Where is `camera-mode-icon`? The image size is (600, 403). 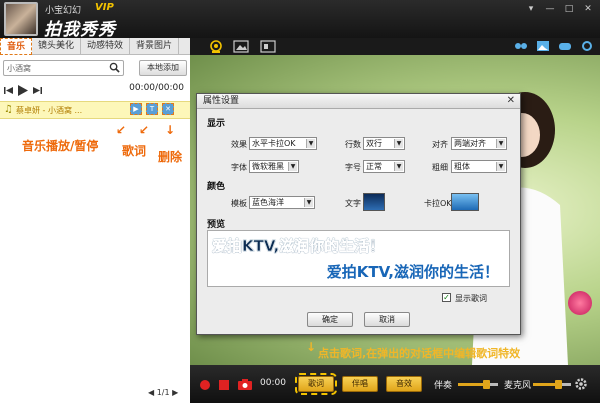 camera-mode-icon is located at coordinates (216, 46).